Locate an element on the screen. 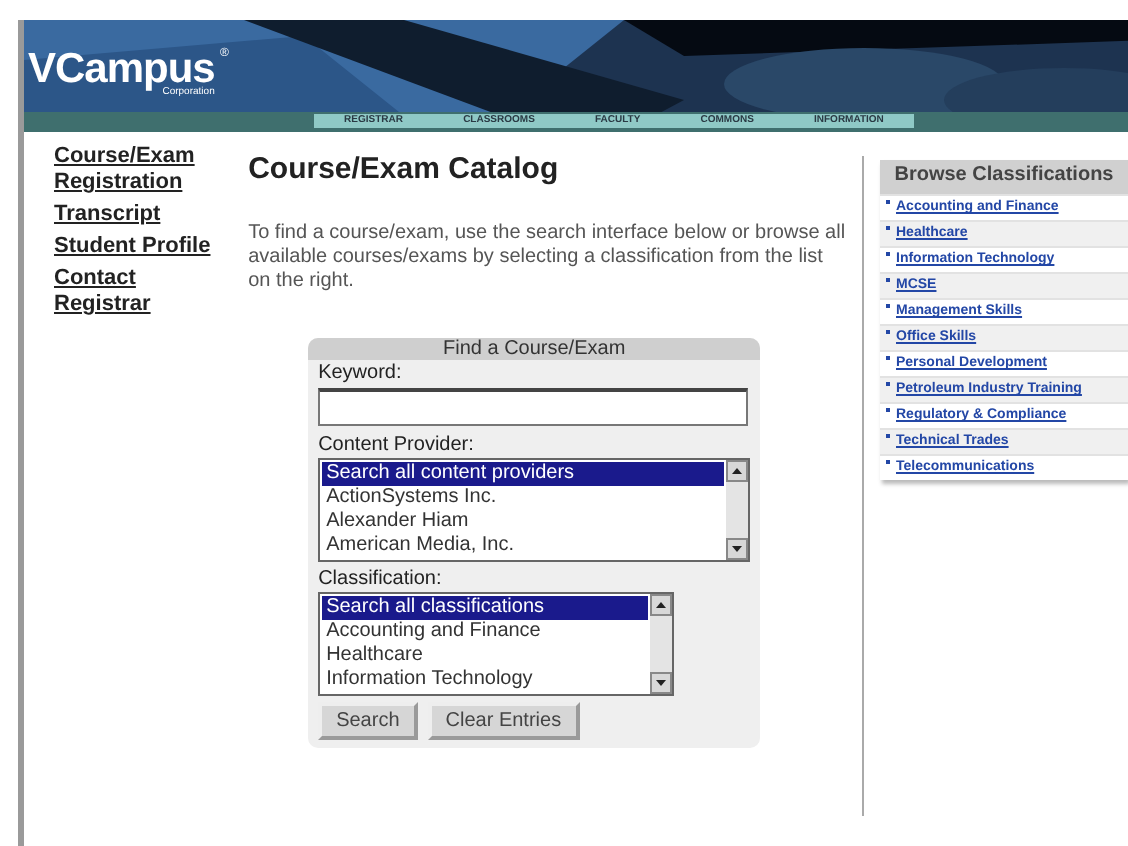 This screenshot has height=846, width=1128. field-label: Keyword: is located at coordinates (361, 374).